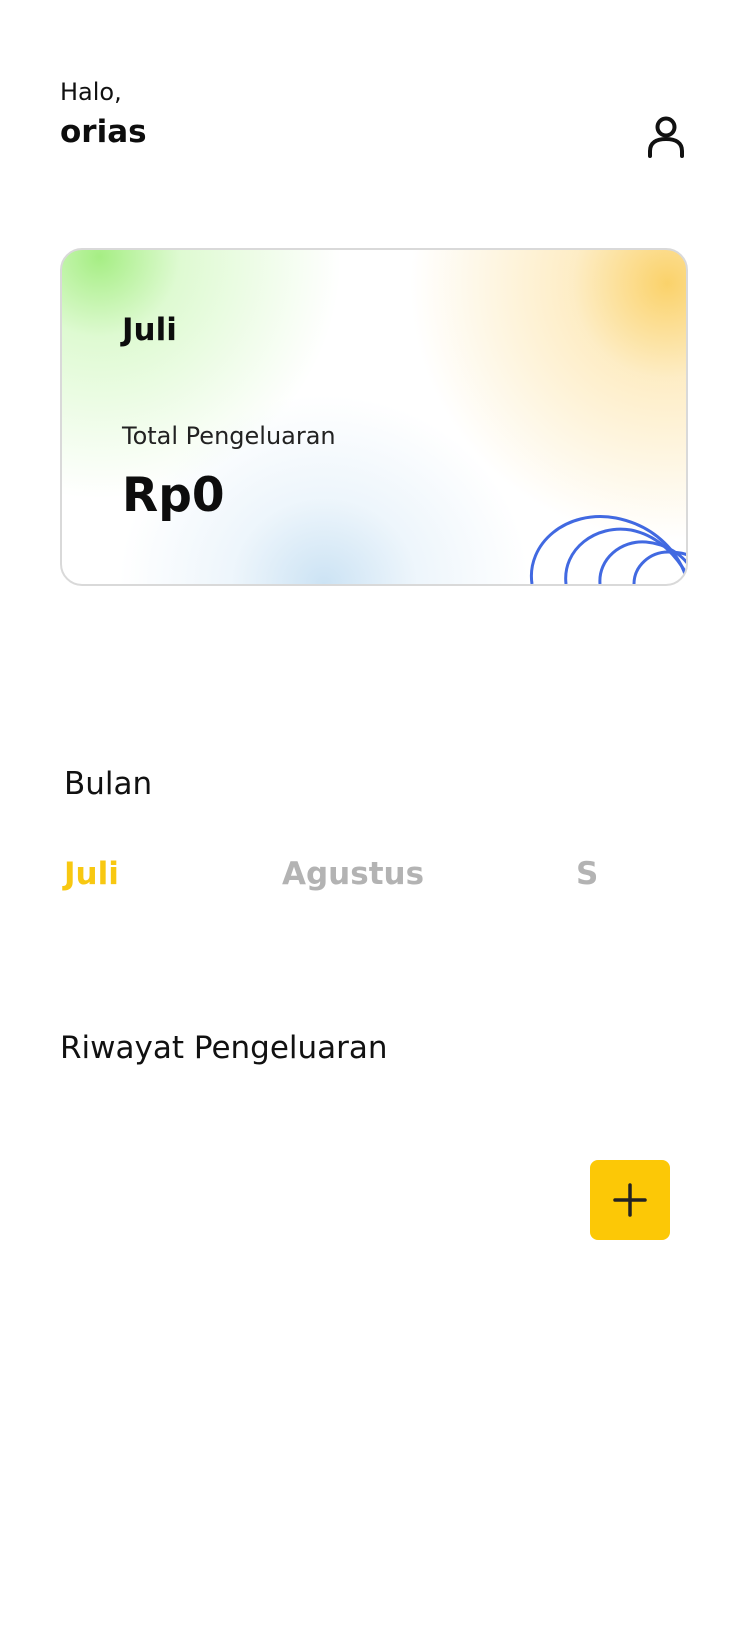 The width and height of the screenshot is (750, 1626). I want to click on add-expense-button, so click(630, 1200).